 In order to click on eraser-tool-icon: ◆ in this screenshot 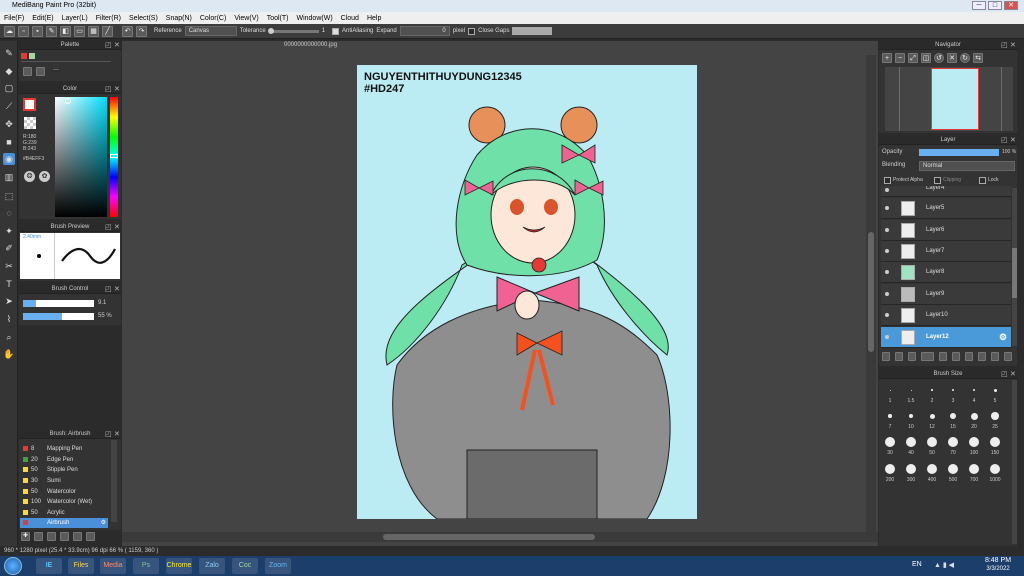, I will do `click(9, 71)`.